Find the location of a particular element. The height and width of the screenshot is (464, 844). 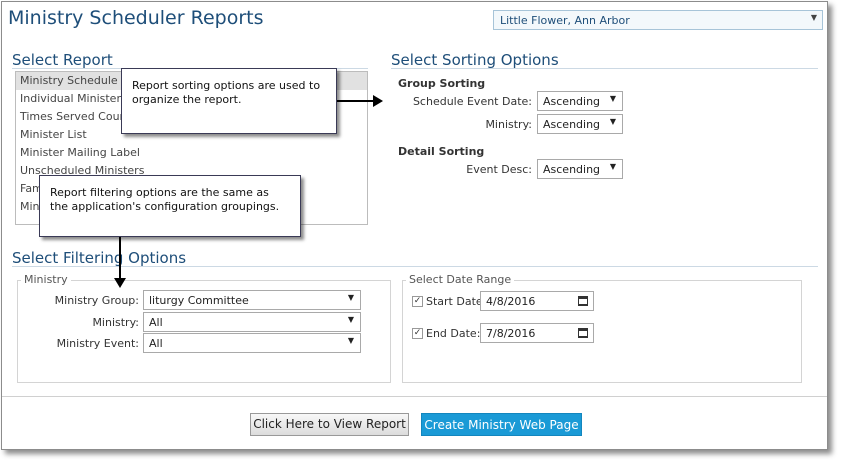

start-date-value: 4/8/2016 is located at coordinates (511, 301).